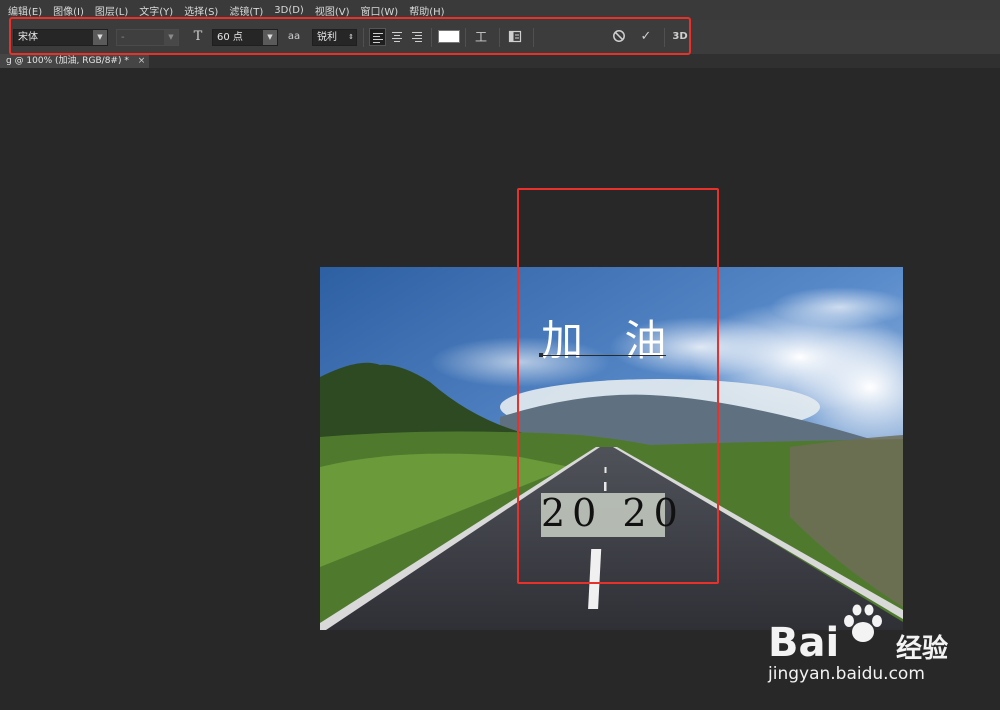 The image size is (1000, 710). What do you see at coordinates (610, 337) in the screenshot?
I see `canvas-text-jiayou: 加 油` at bounding box center [610, 337].